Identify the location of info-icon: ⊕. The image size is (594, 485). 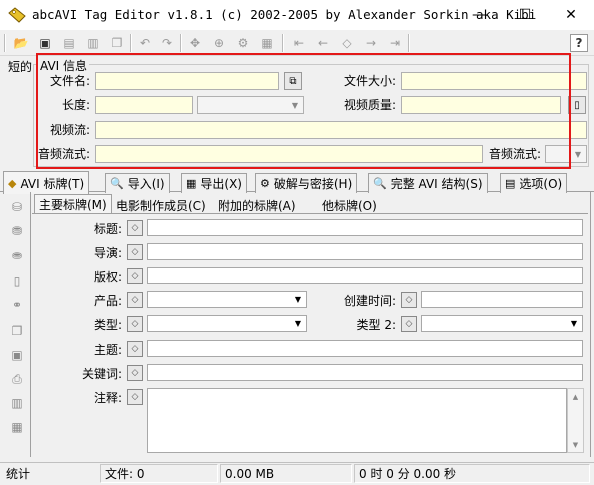
(219, 43).